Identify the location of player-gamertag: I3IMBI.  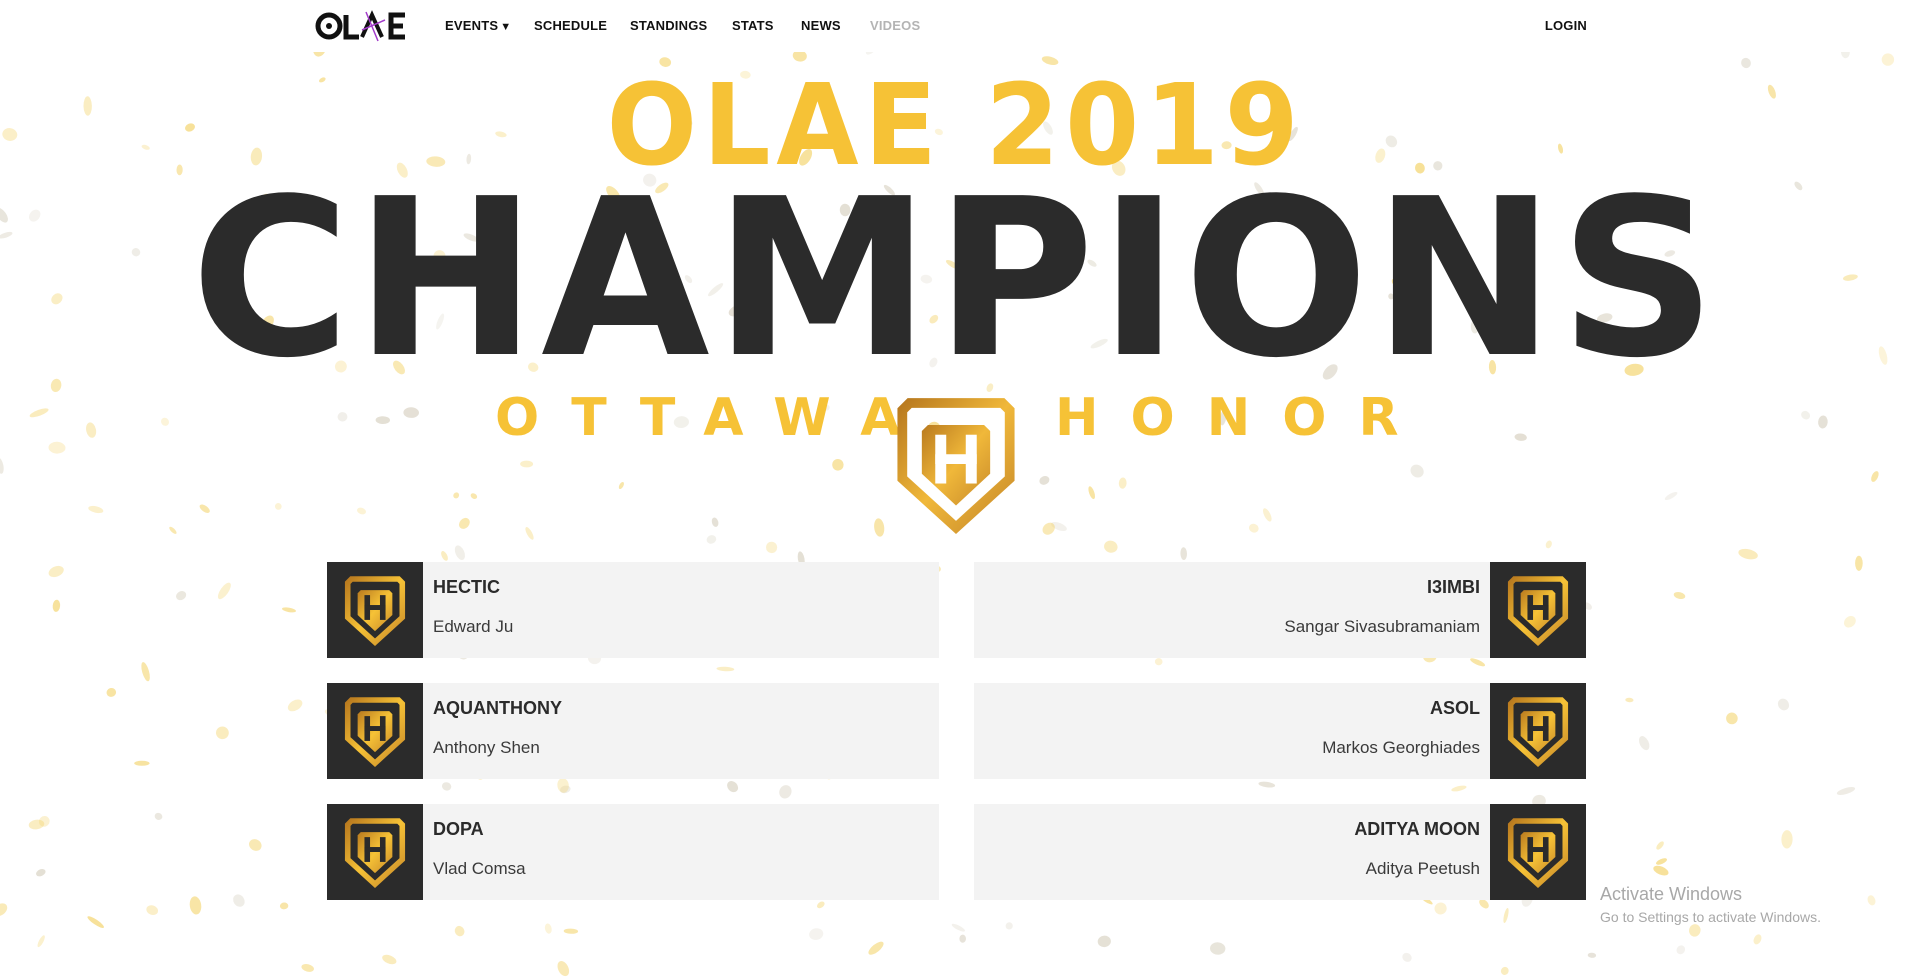
(1453, 587).